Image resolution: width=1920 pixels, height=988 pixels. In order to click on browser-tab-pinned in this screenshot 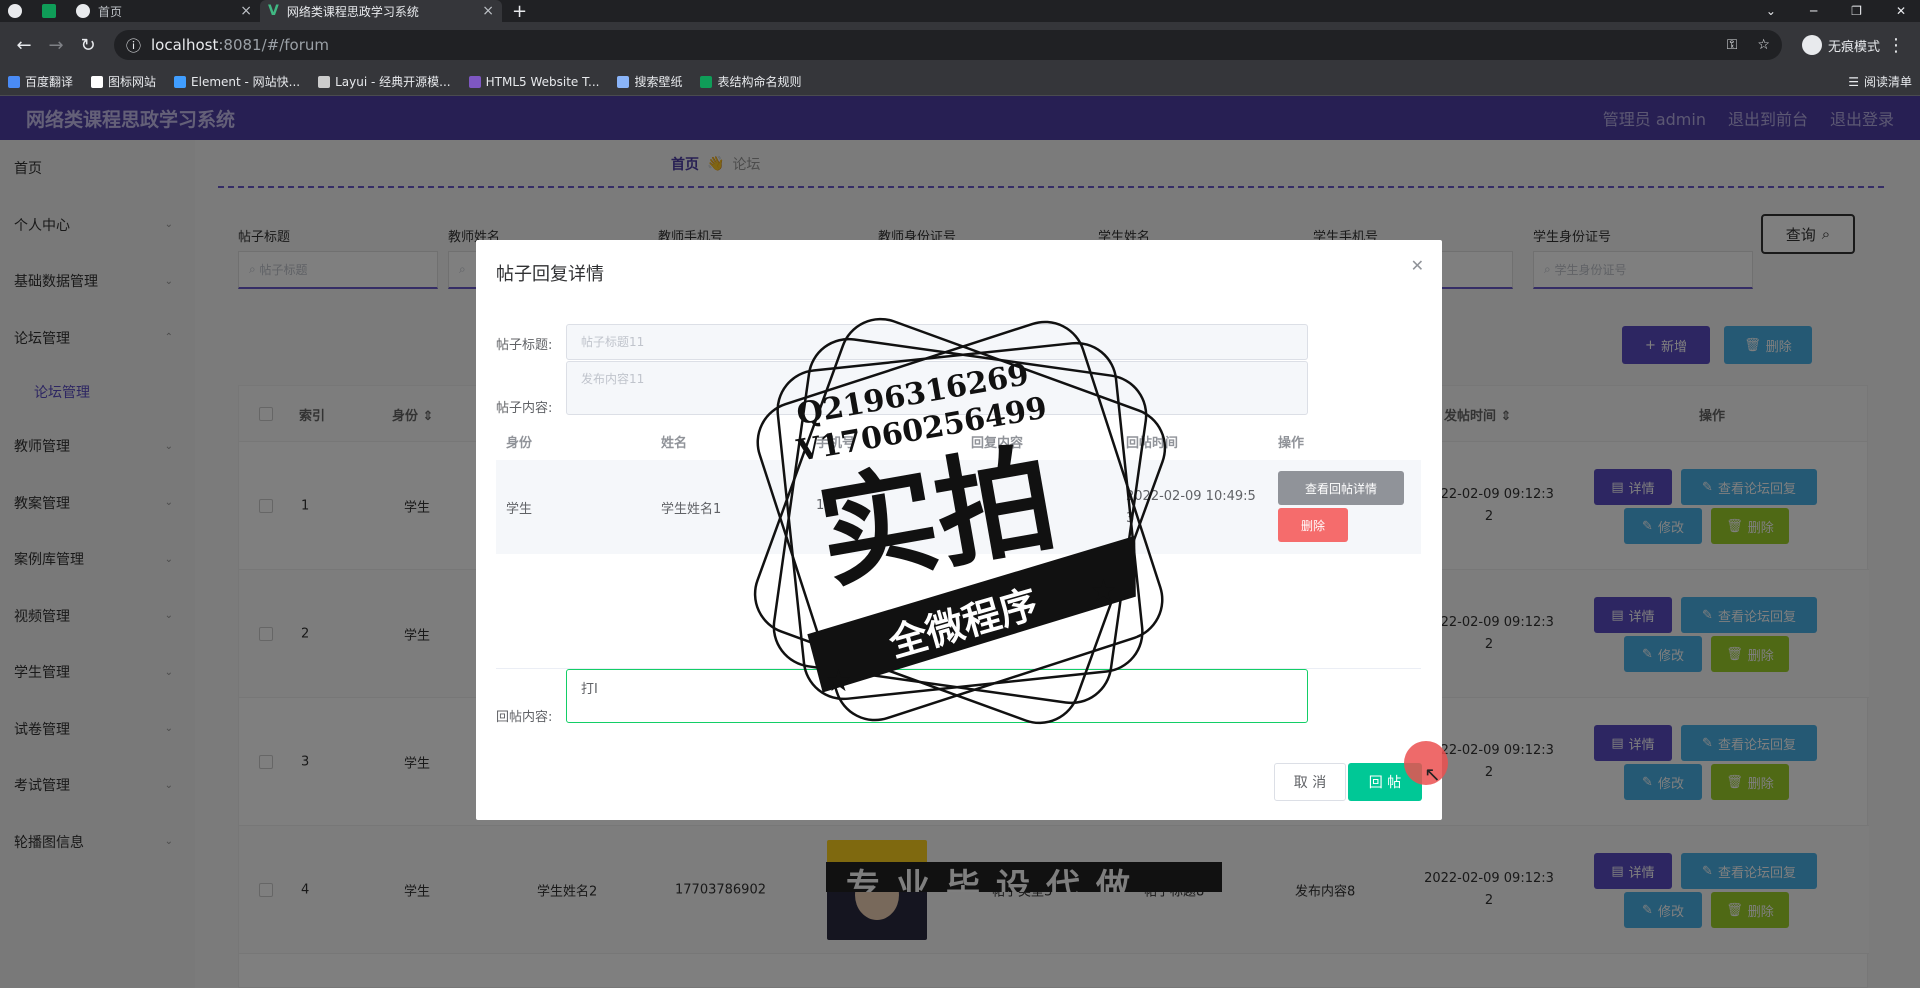, I will do `click(17, 11)`.